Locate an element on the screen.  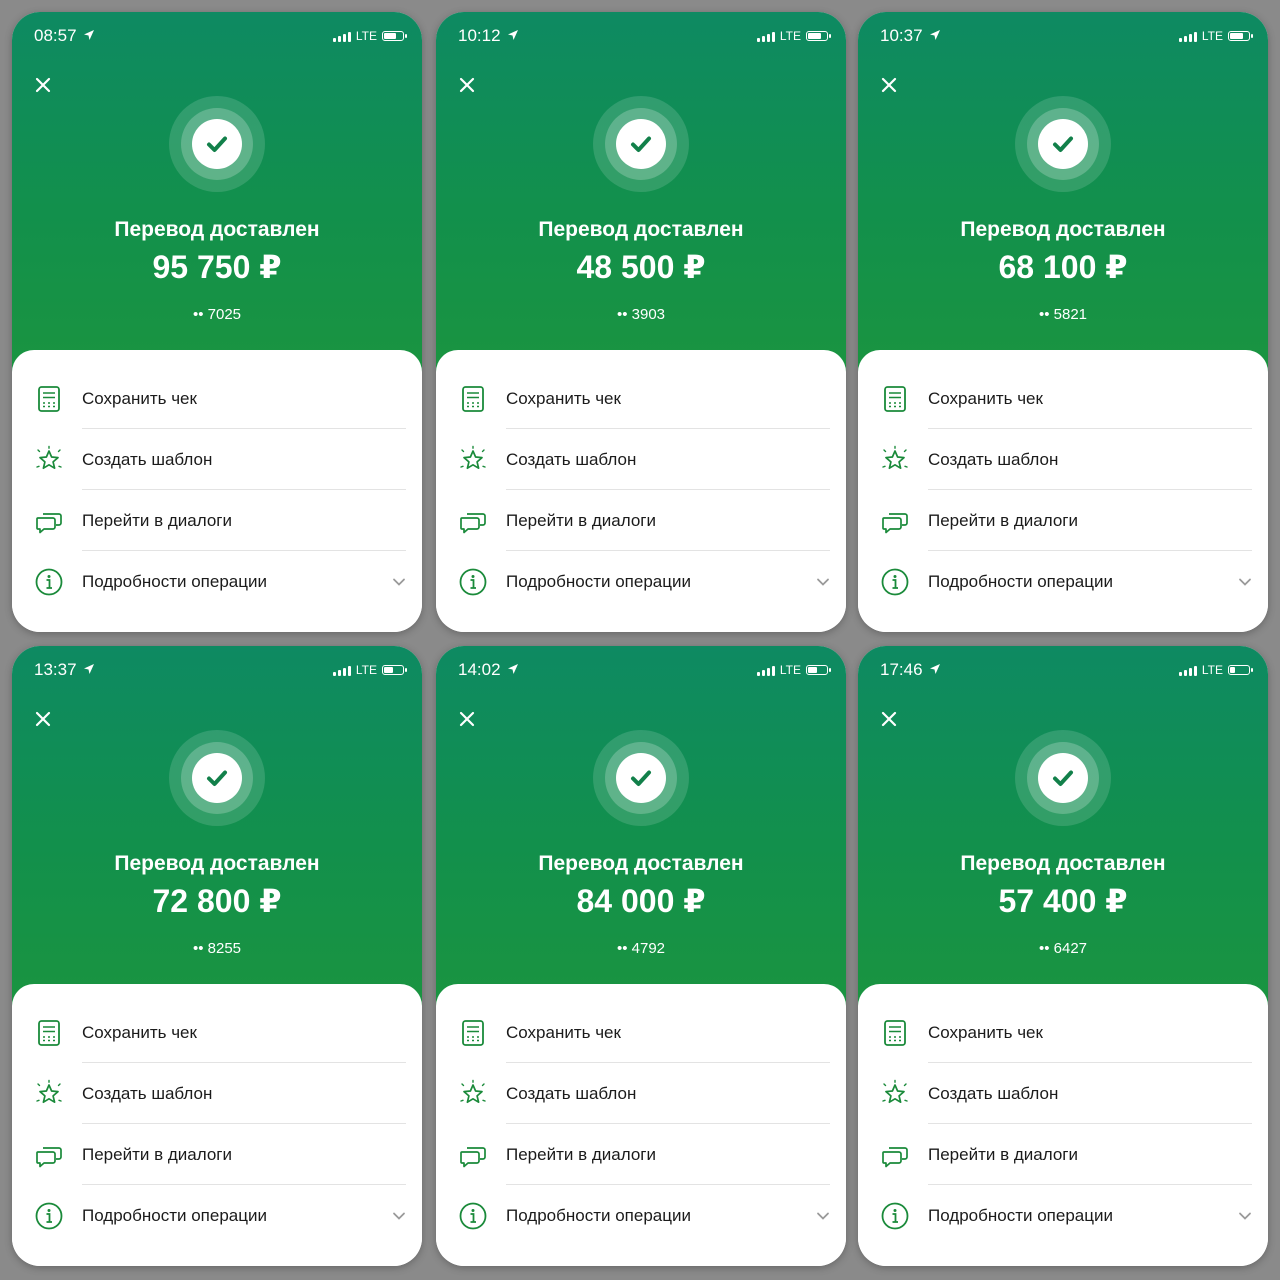
transfer-amount: 95 750 ₽ is located at coordinates (217, 267).